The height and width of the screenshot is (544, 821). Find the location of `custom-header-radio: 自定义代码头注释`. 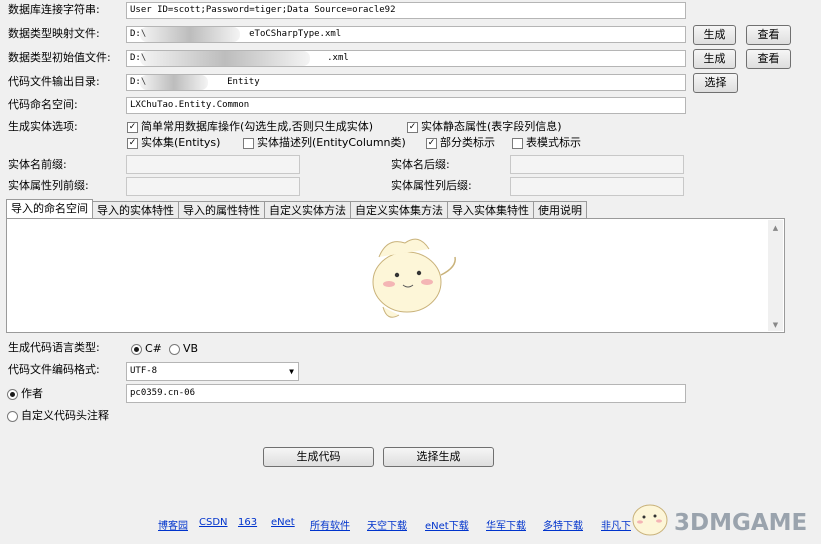

custom-header-radio: 自定义代码头注释 is located at coordinates (58, 416).